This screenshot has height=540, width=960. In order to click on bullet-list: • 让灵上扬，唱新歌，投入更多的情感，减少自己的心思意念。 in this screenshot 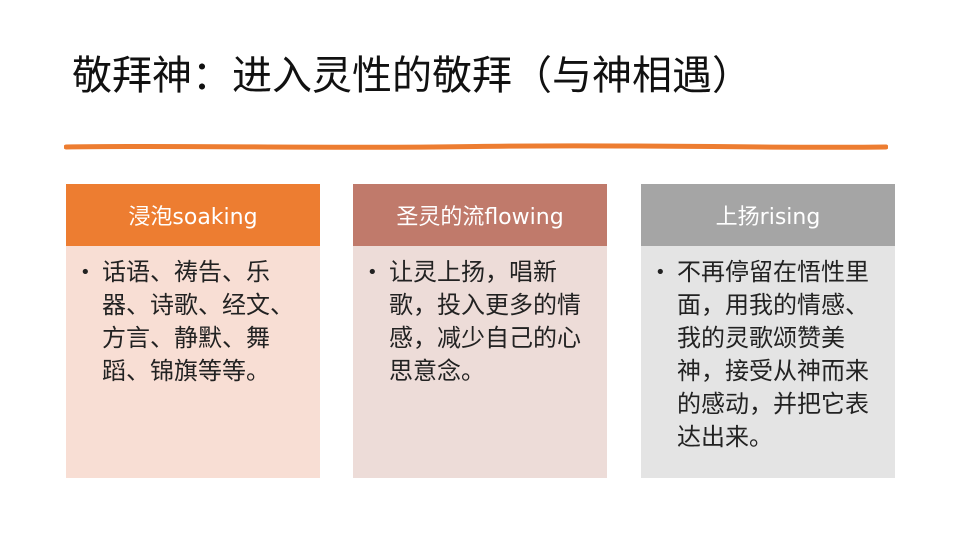, I will do `click(479, 322)`.